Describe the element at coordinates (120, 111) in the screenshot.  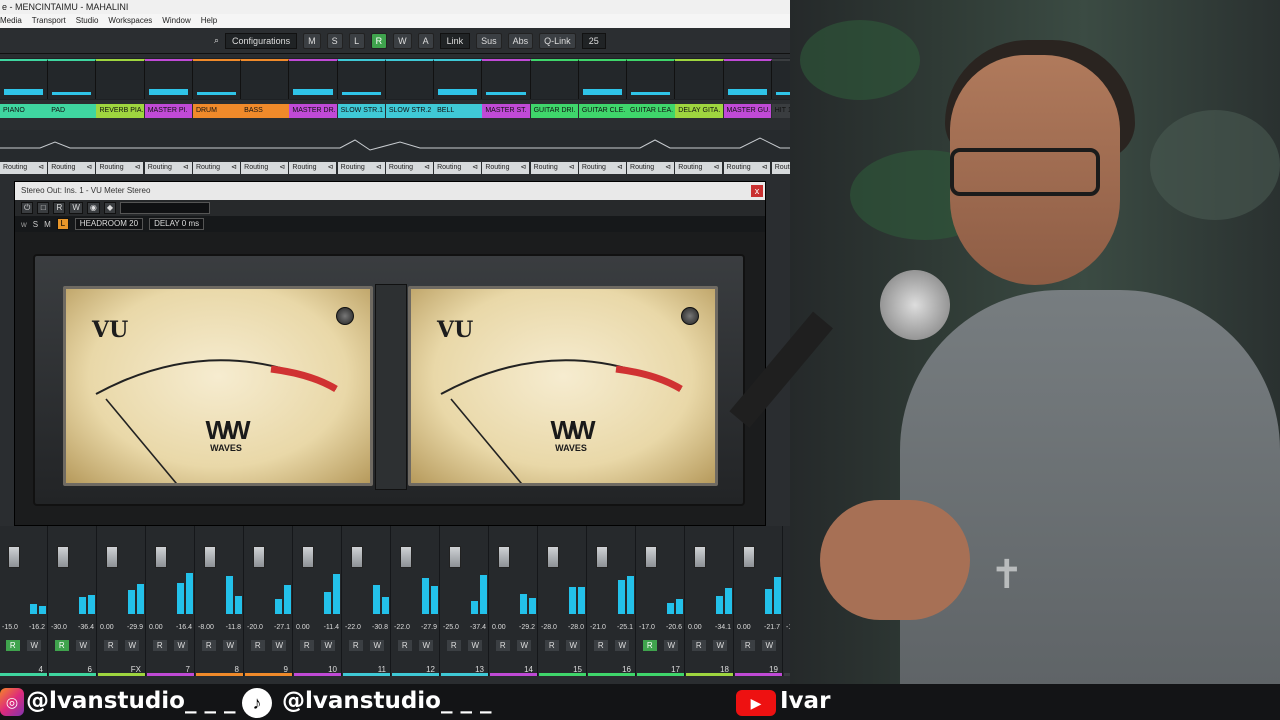
I see `track-name: REVERB PIA.` at that location.